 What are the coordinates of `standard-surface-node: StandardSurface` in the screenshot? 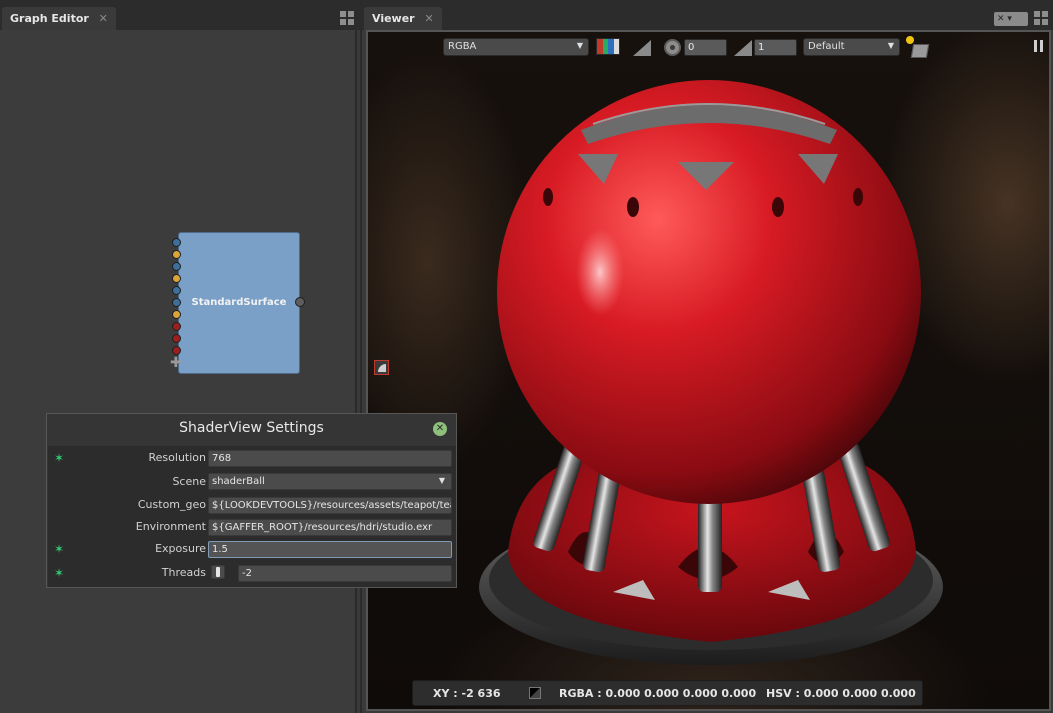 It's located at (239, 303).